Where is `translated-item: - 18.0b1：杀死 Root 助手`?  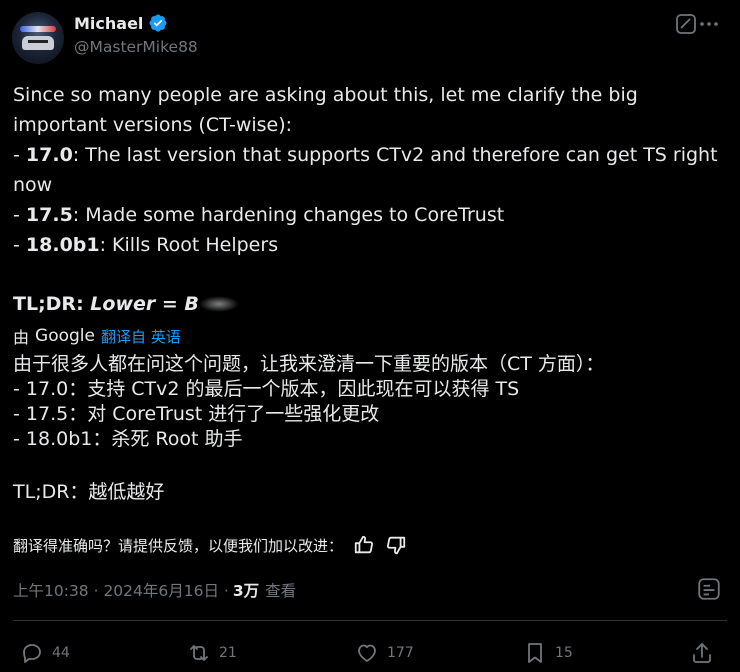 translated-item: - 18.0b1：杀死 Root 助手 is located at coordinates (128, 439).